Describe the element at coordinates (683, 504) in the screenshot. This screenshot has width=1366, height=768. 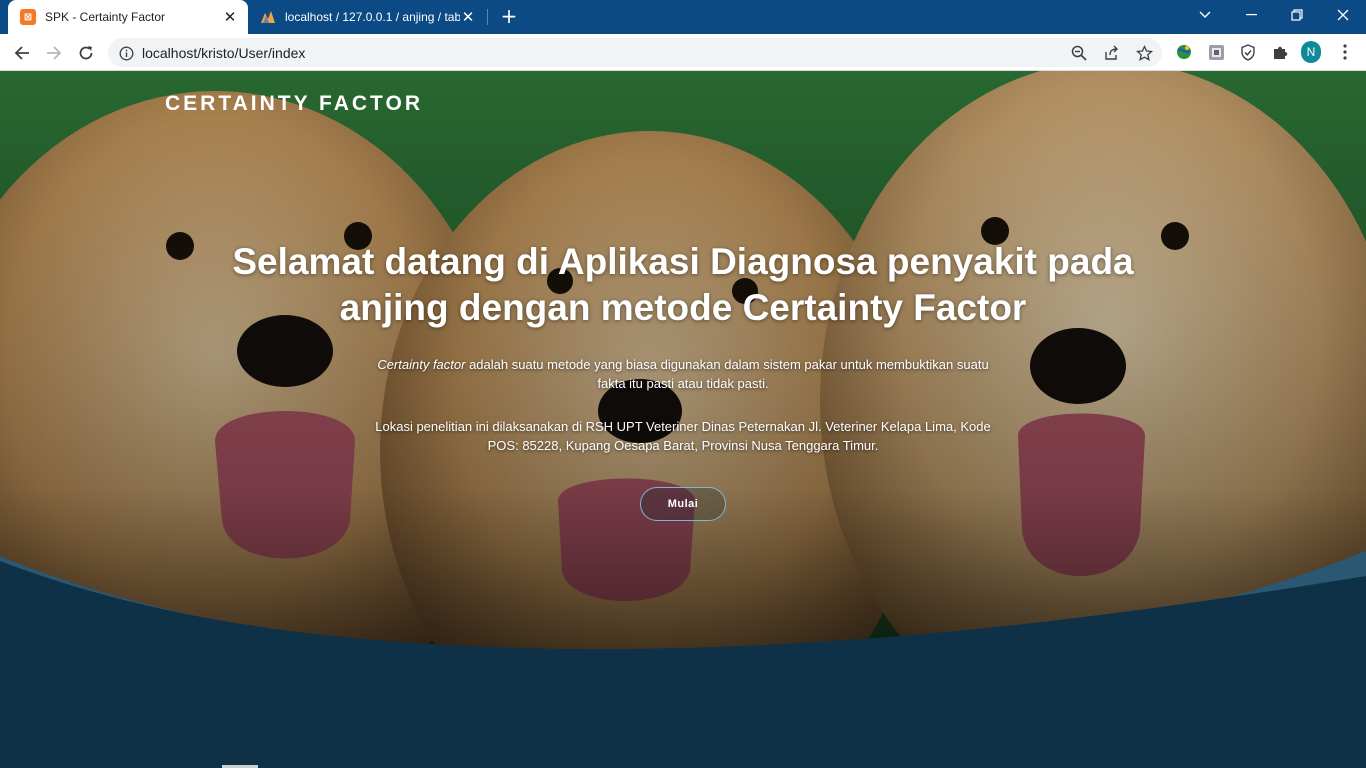
I see `start-button: Mulai` at that location.